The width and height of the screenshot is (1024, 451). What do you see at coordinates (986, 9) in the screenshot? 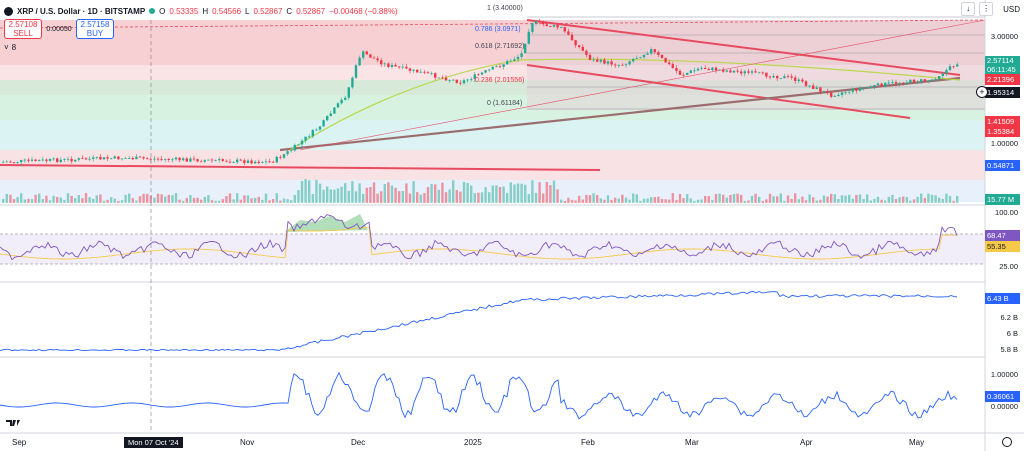
I see `settings-icon: ⋮` at bounding box center [986, 9].